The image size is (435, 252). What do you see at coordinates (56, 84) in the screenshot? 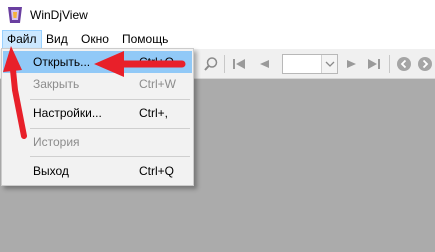
I see `menu-item-label: Закрыть` at bounding box center [56, 84].